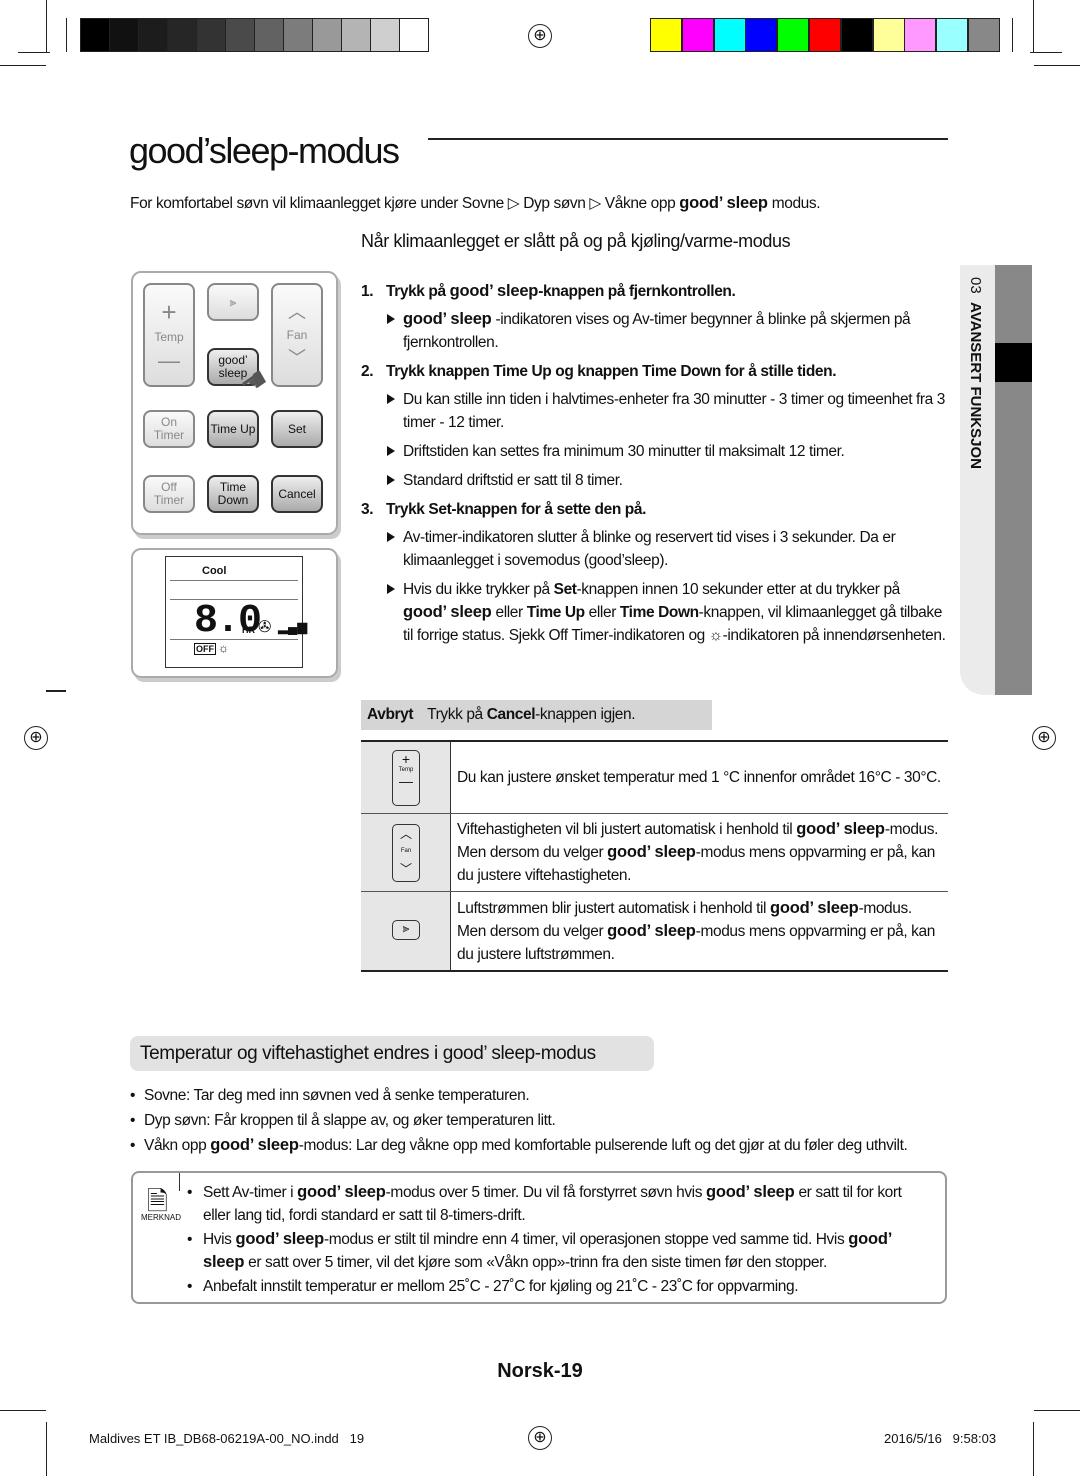 This screenshot has width=1080, height=1476. I want to click on icon-label: Fan, so click(406, 851).